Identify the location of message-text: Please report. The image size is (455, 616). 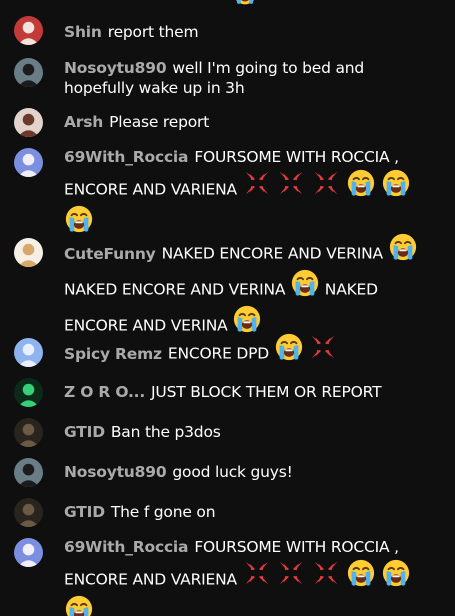
(159, 122).